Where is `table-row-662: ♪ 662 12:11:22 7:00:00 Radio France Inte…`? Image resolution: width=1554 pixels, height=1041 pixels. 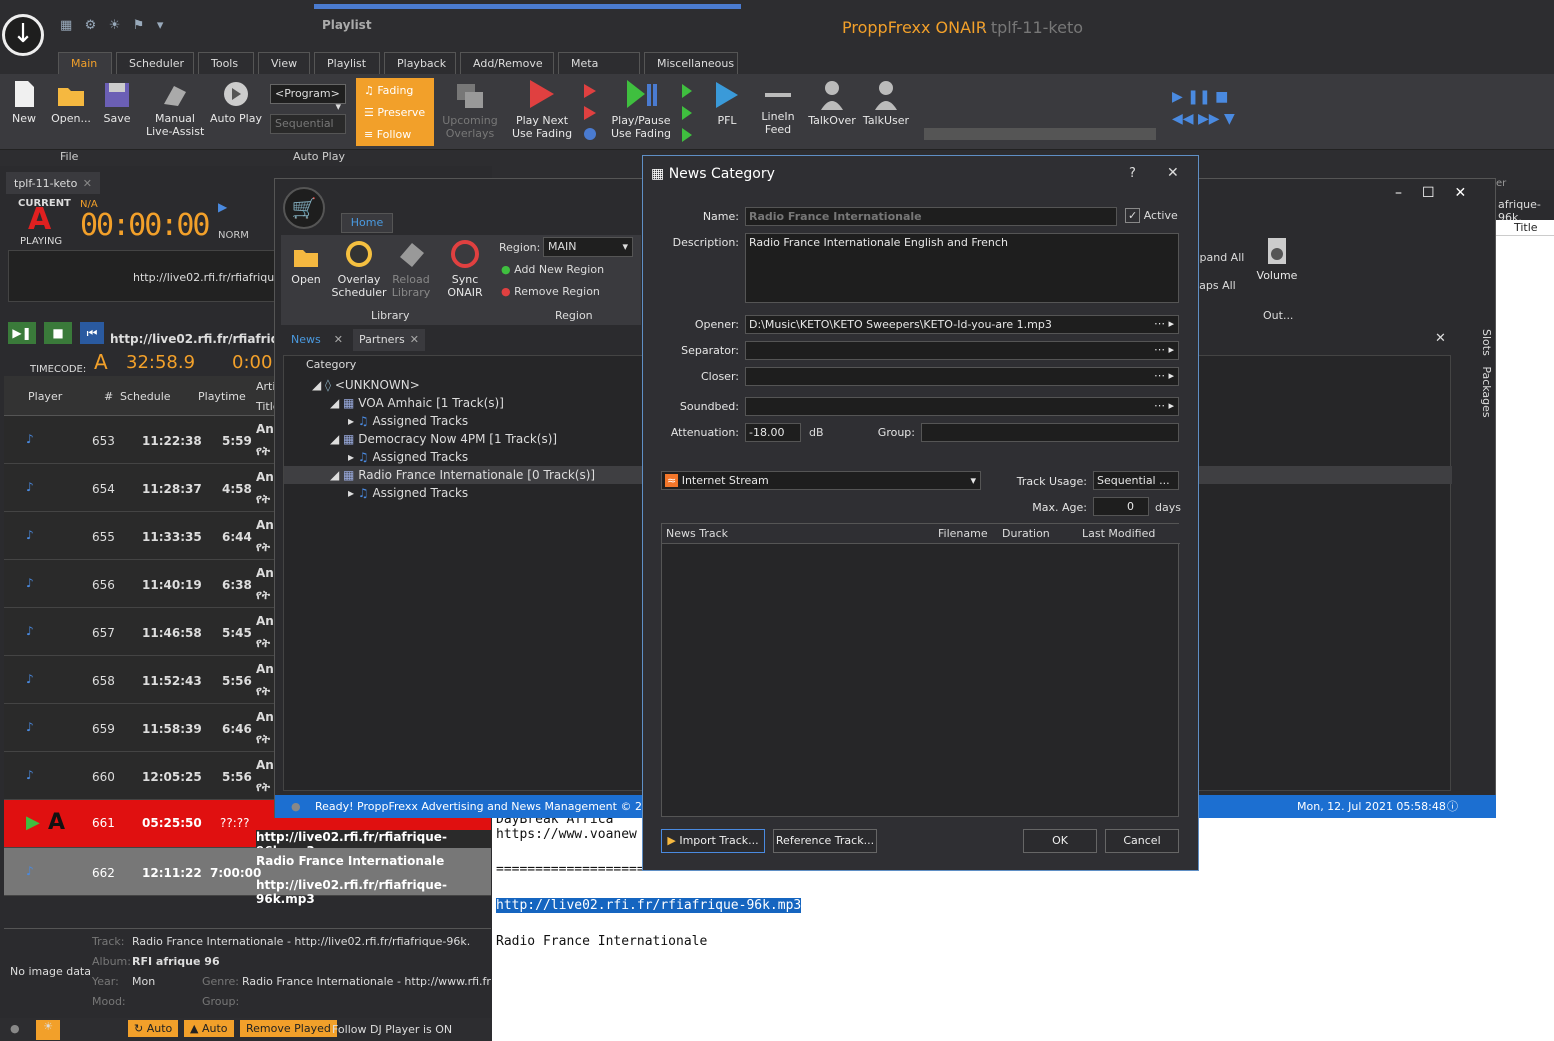 table-row-662: ♪ 662 12:11:22 7:00:00 Radio France Inte… is located at coordinates (247, 877).